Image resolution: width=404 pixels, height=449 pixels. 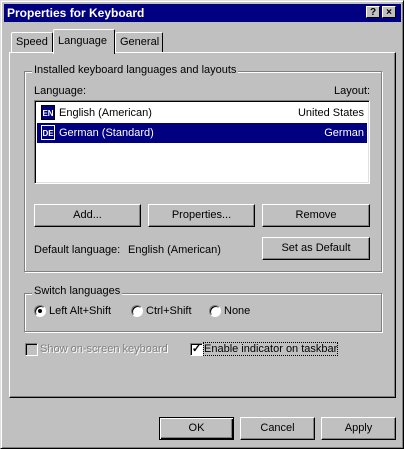 What do you see at coordinates (389, 12) in the screenshot?
I see `close-button: ×` at bounding box center [389, 12].